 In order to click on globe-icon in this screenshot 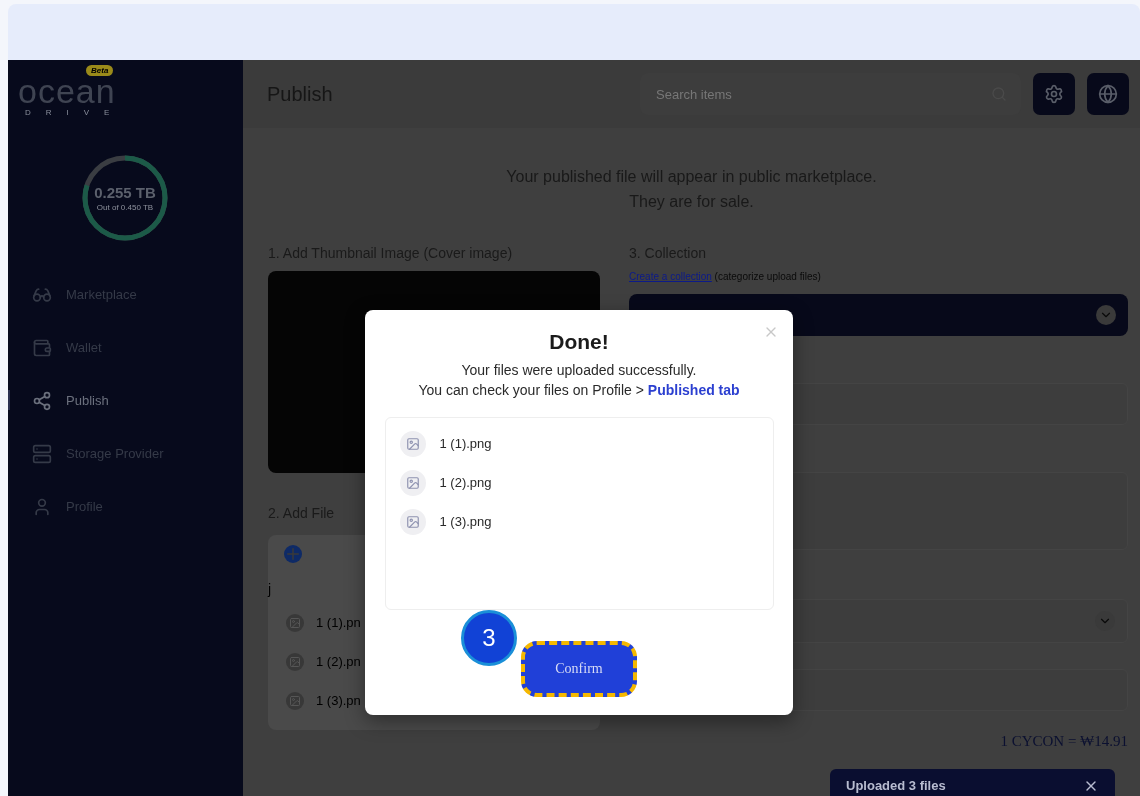, I will do `click(1108, 94)`.